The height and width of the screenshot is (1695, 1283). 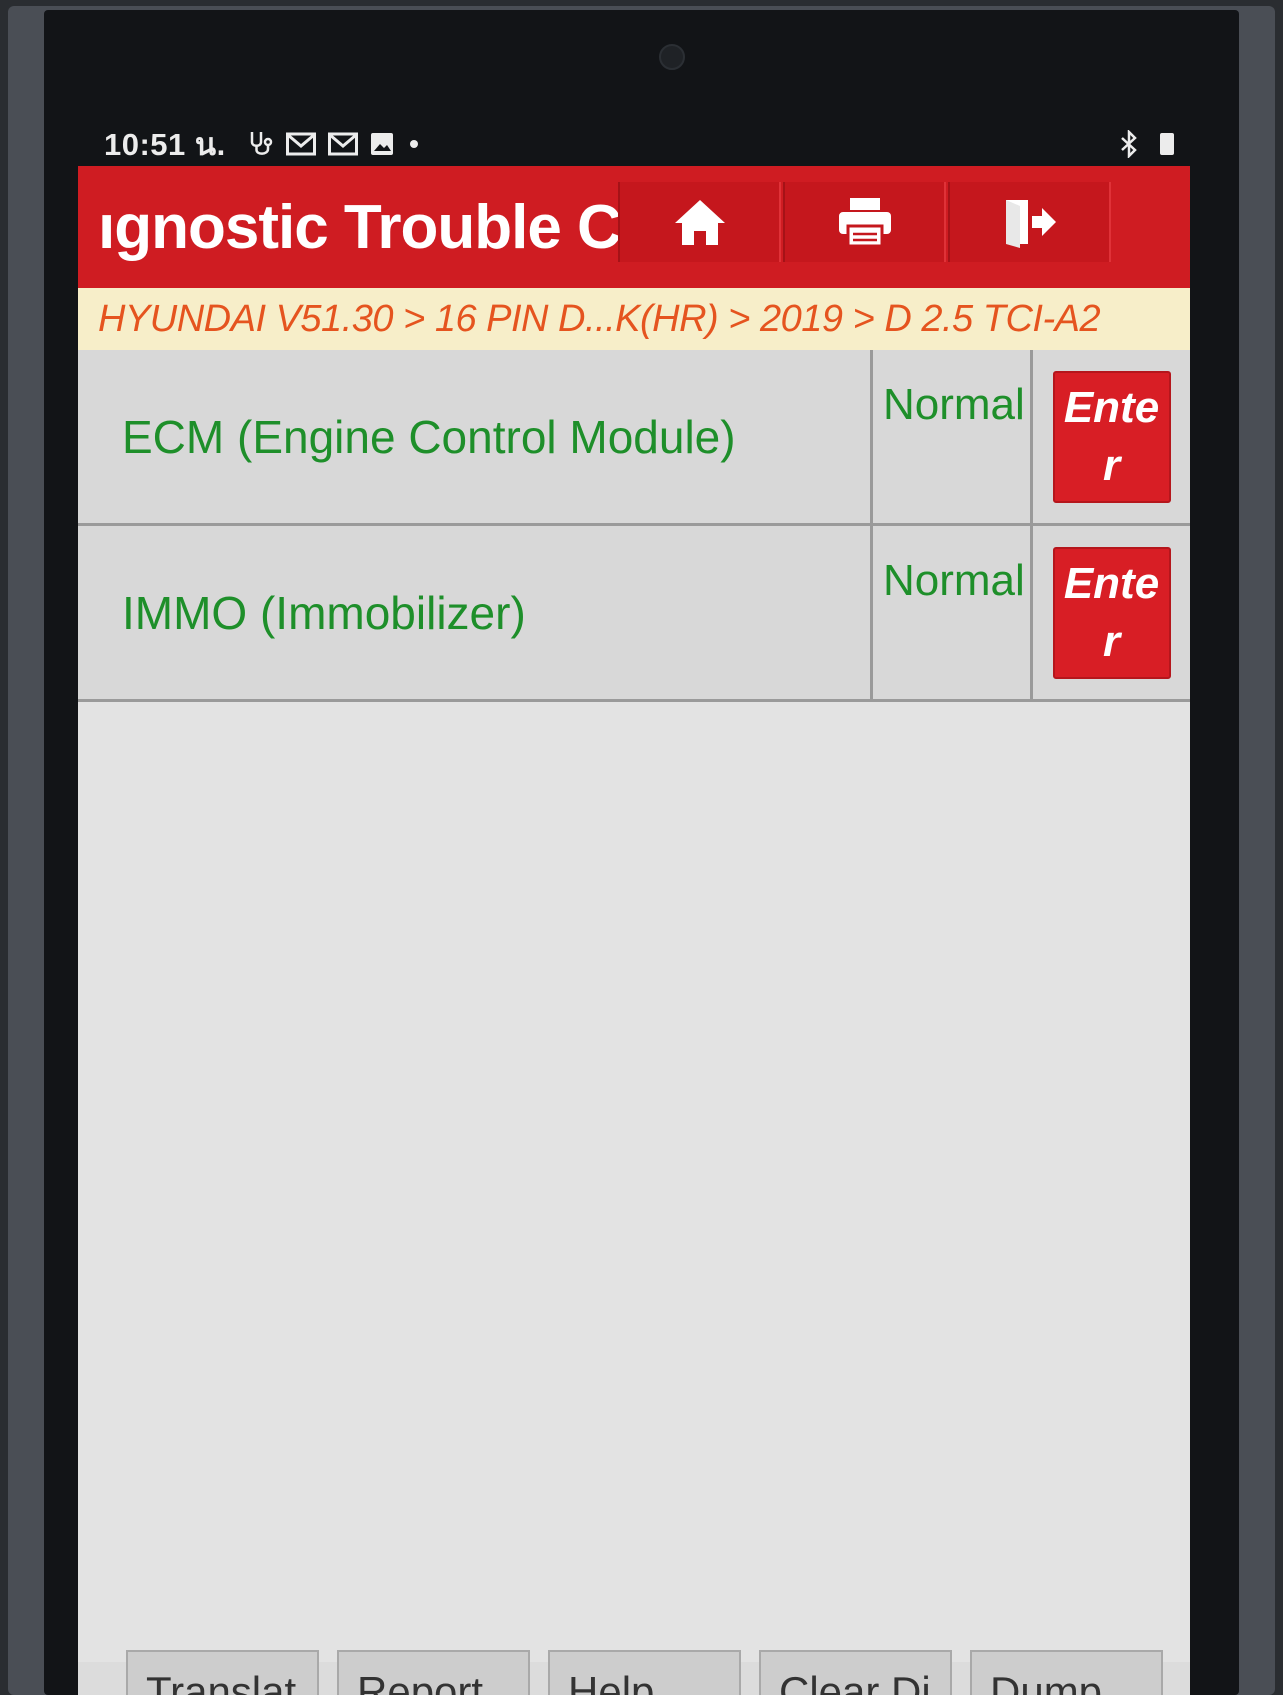 I want to click on exit-button, so click(x=1029, y=222).